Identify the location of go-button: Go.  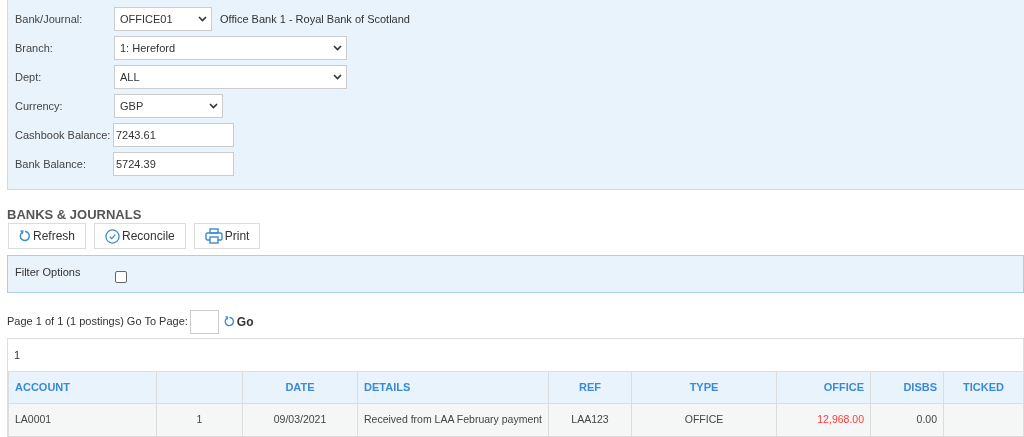
(238, 321).